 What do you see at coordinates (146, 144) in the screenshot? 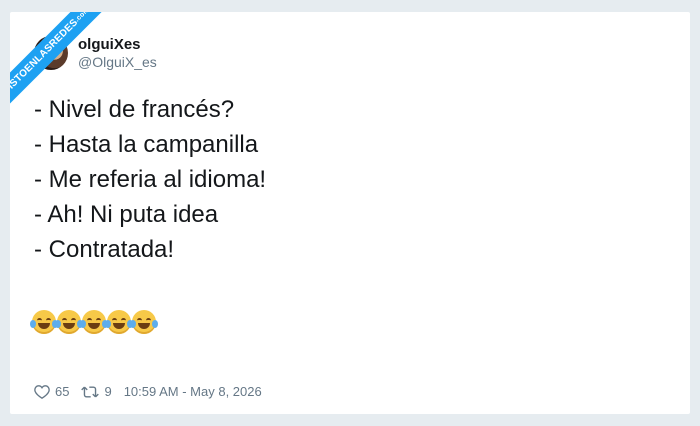
I see `tweet-line: - Hasta la campanilla` at bounding box center [146, 144].